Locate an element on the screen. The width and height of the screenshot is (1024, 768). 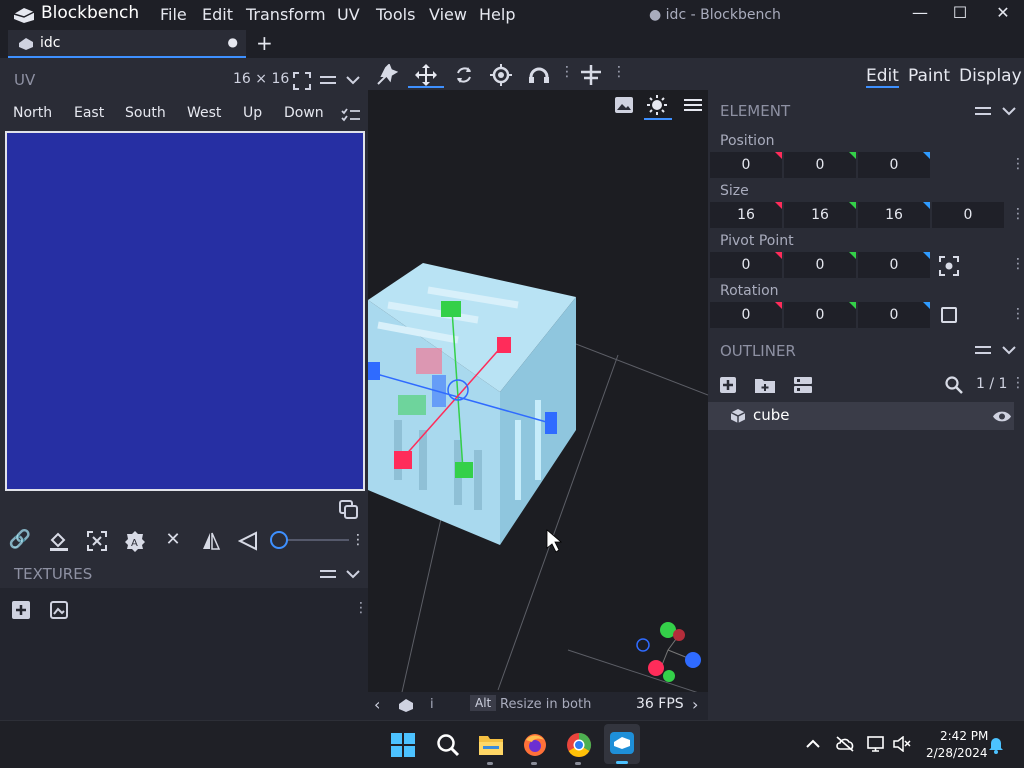
copy-icon is located at coordinates (349, 510).